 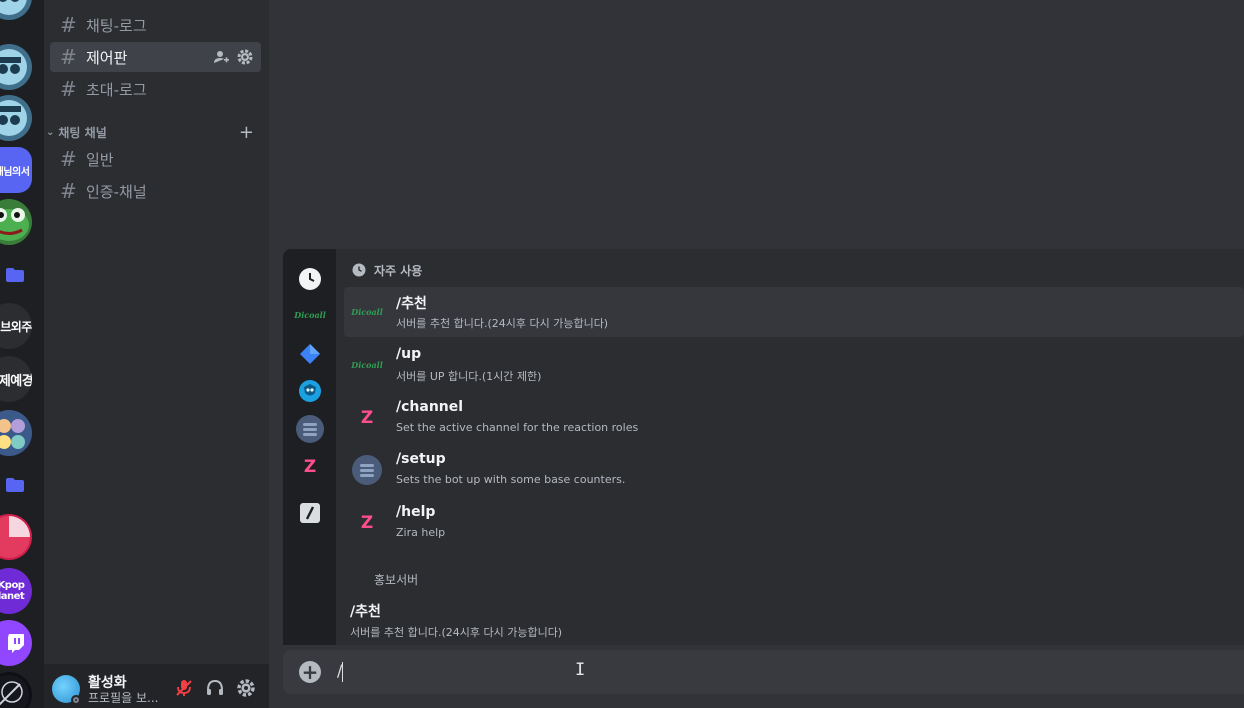 What do you see at coordinates (155, 57) in the screenshot?
I see `channel-item-active: # 제어판` at bounding box center [155, 57].